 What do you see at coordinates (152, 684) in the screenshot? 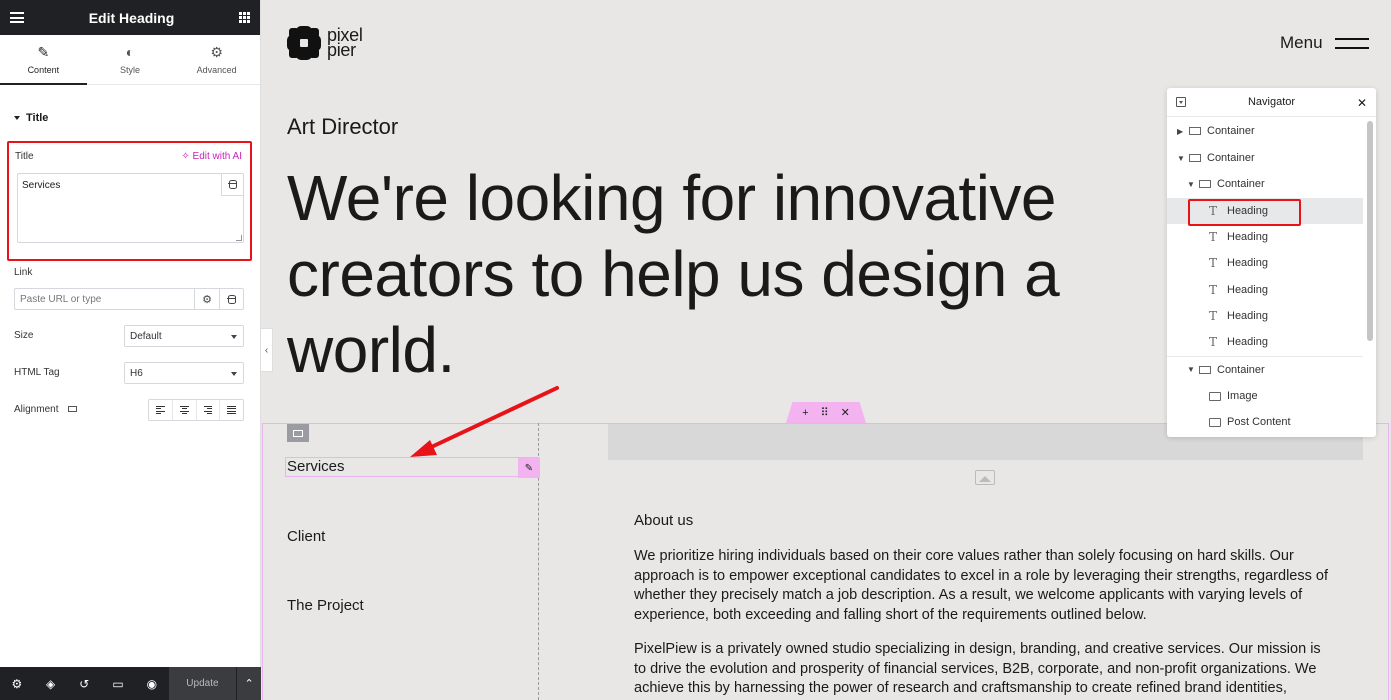
I see `preview-eye-icon: ◉` at bounding box center [152, 684].